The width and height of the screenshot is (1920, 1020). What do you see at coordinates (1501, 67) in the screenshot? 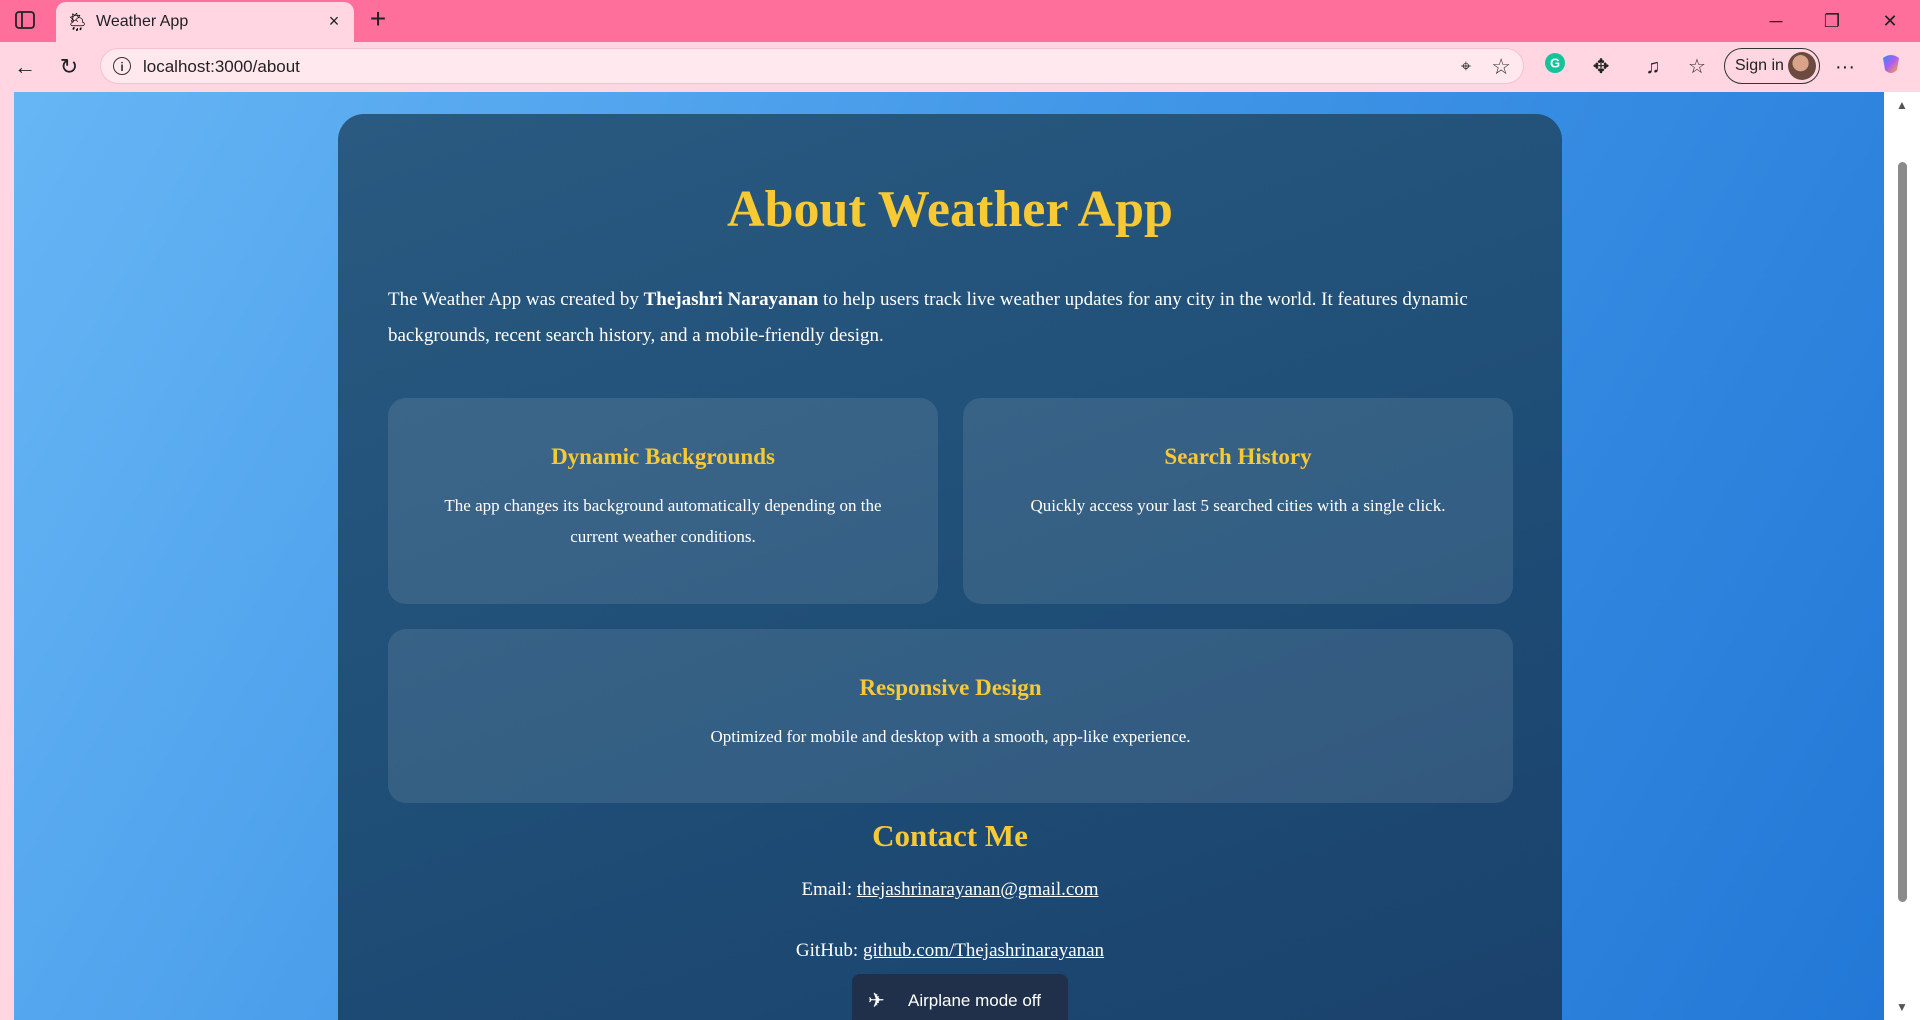
I see `favorite-star-icon: ☆` at bounding box center [1501, 67].